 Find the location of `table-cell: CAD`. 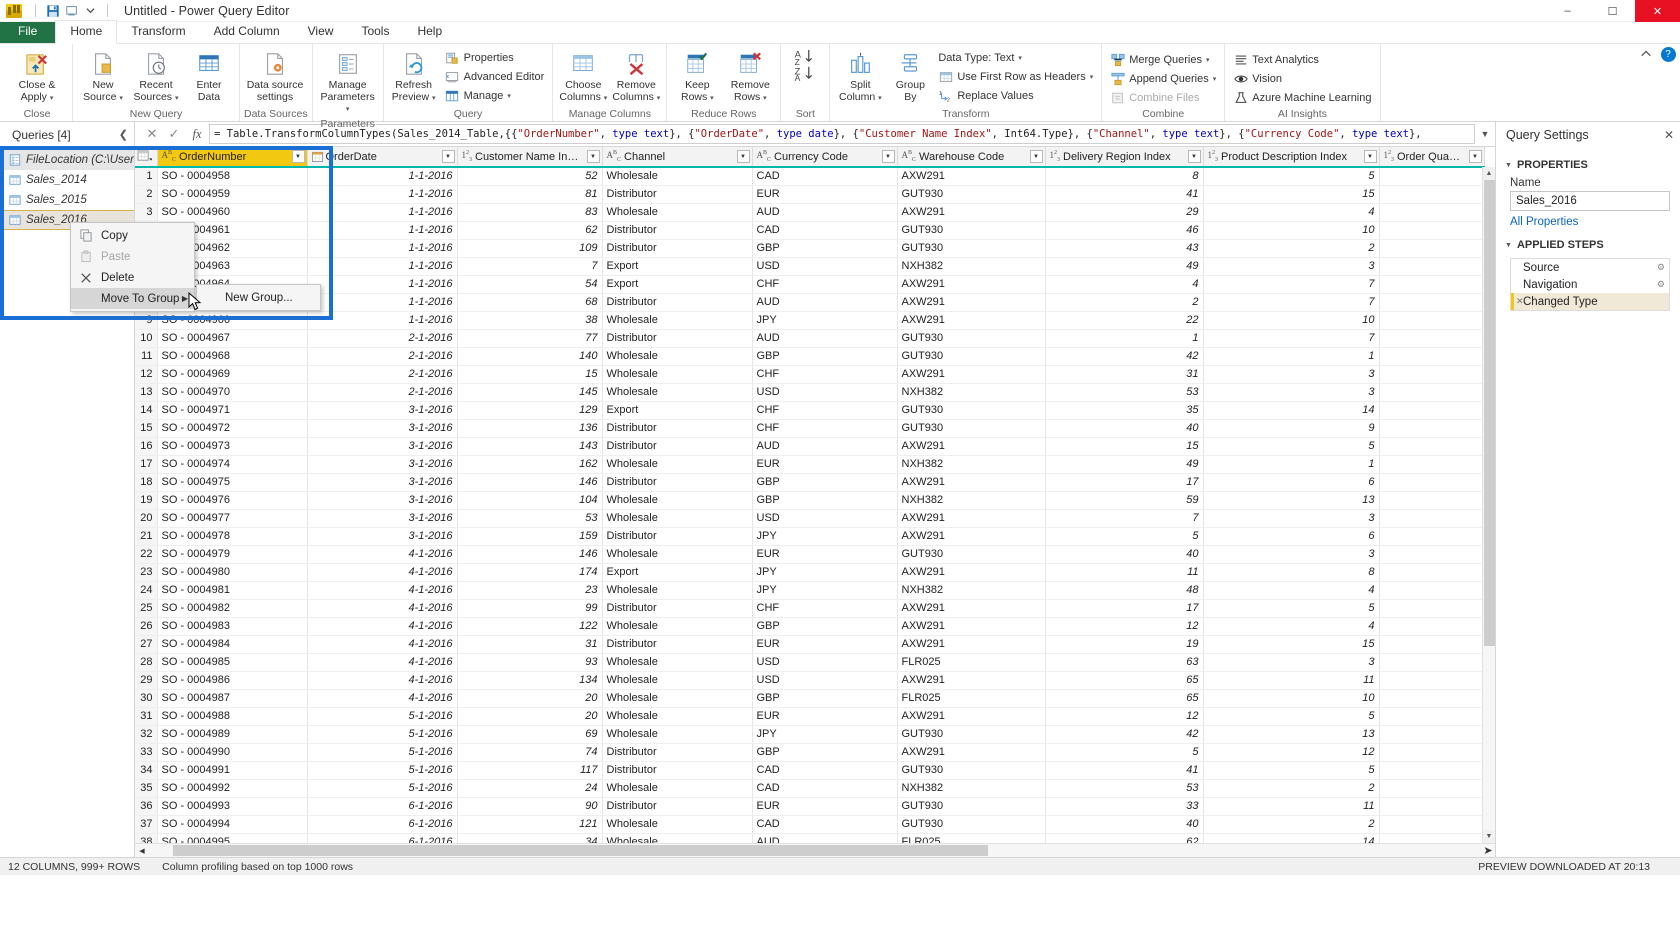

table-cell: CAD is located at coordinates (825, 788).